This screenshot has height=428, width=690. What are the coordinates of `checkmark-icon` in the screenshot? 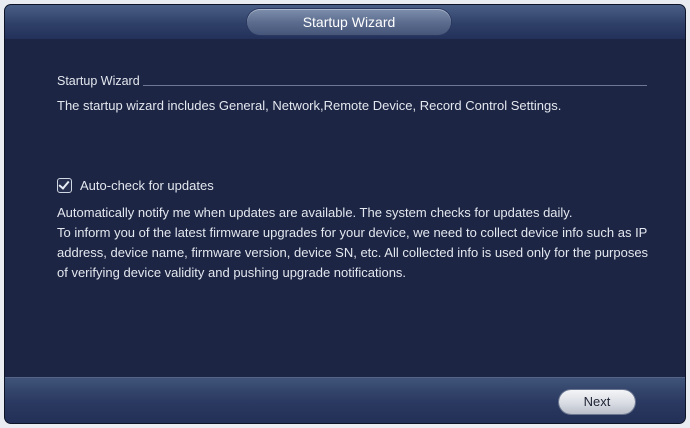 It's located at (64, 183).